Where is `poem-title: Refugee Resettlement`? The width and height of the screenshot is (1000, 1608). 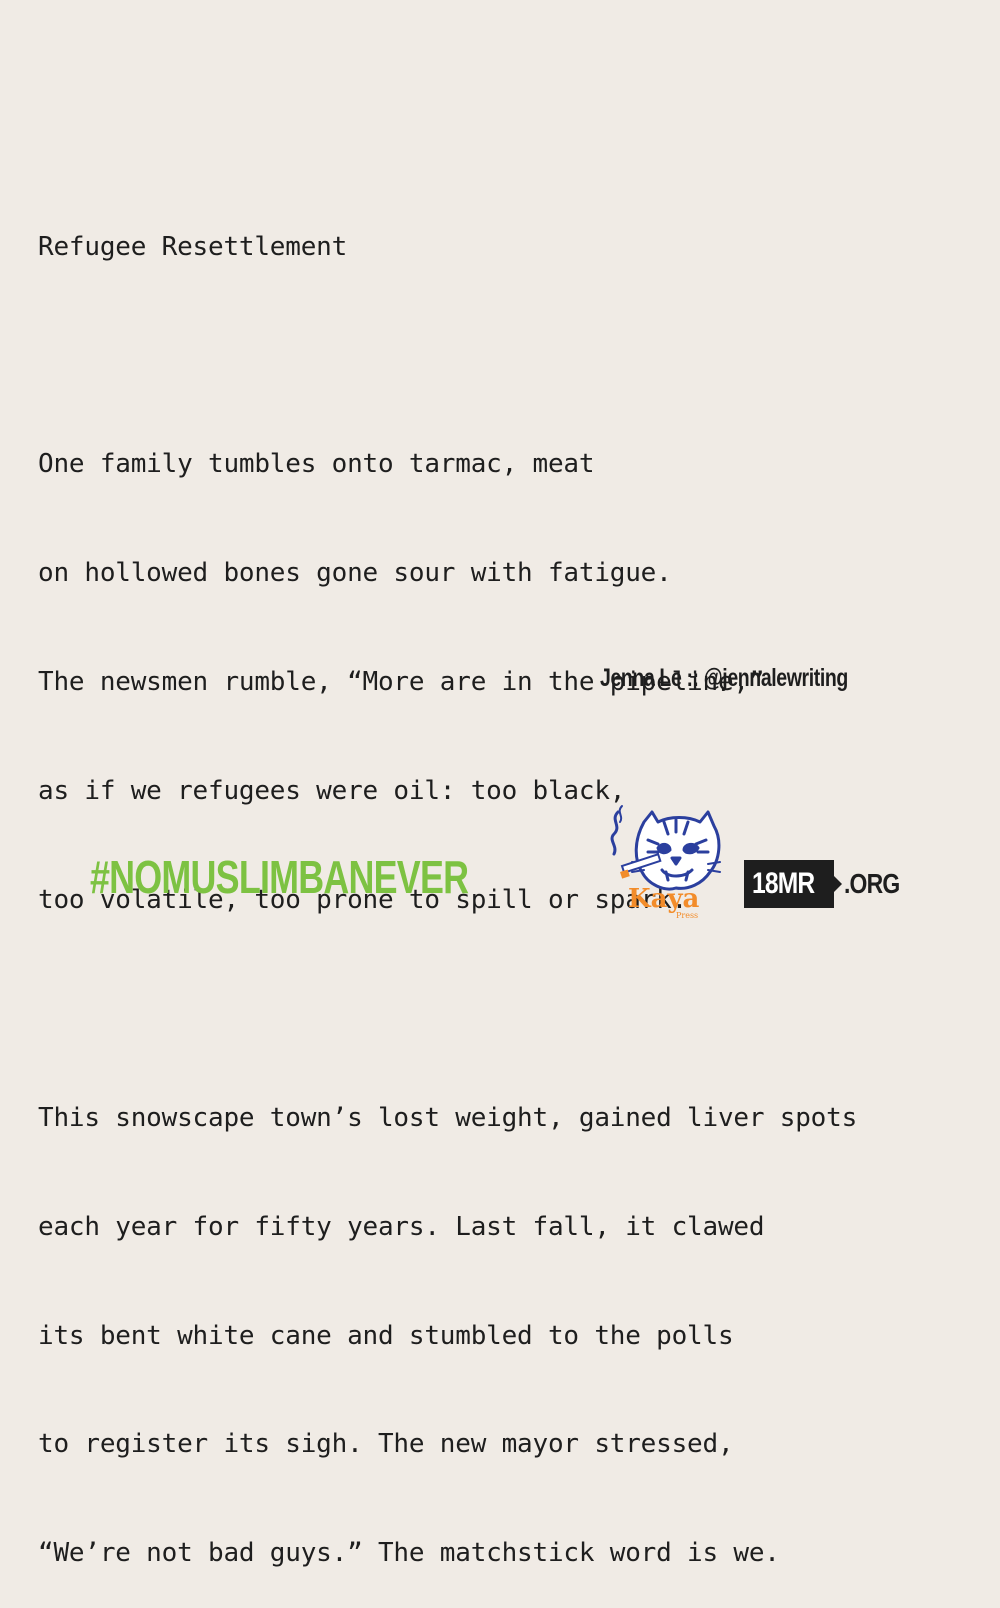
poem-title: Refugee Resettlement is located at coordinates (193, 246).